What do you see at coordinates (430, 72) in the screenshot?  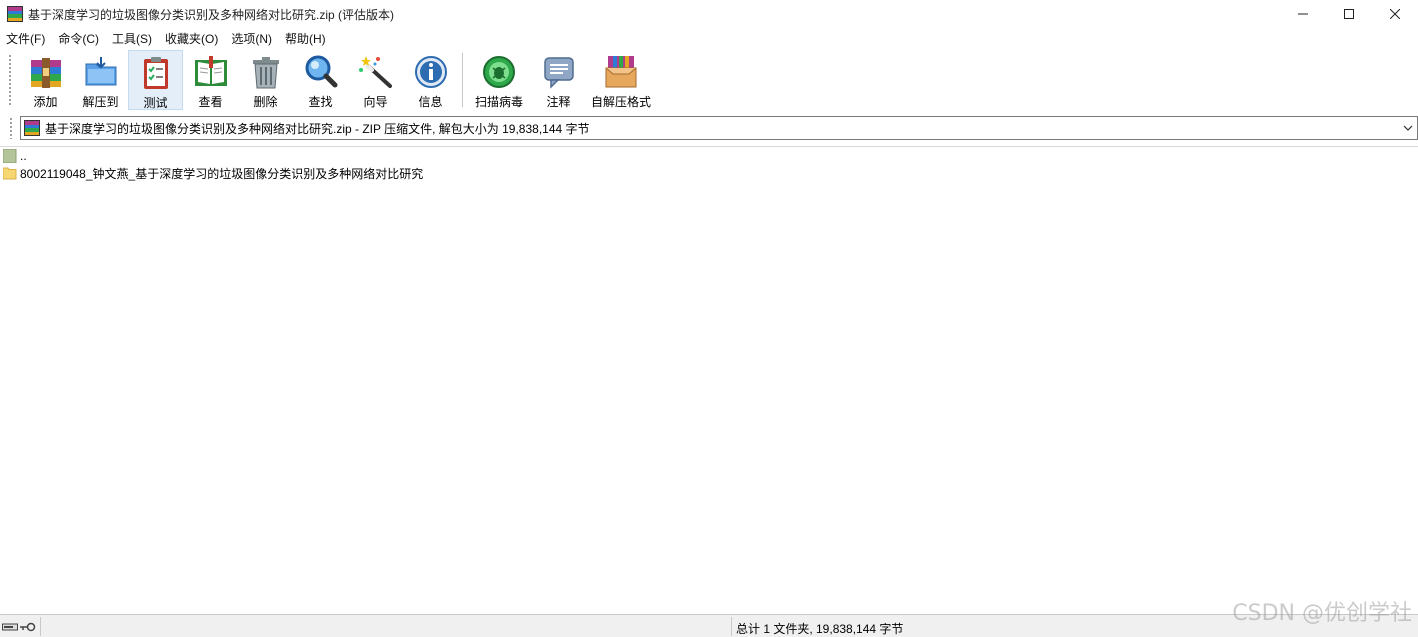 I see `info-icon` at bounding box center [430, 72].